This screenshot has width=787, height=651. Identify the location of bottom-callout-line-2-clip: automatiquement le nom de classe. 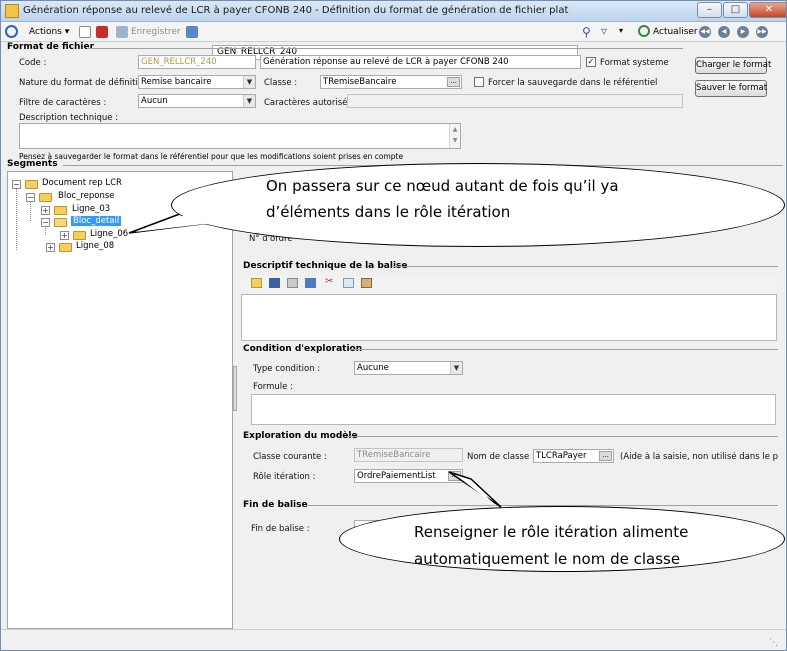
(566, 557).